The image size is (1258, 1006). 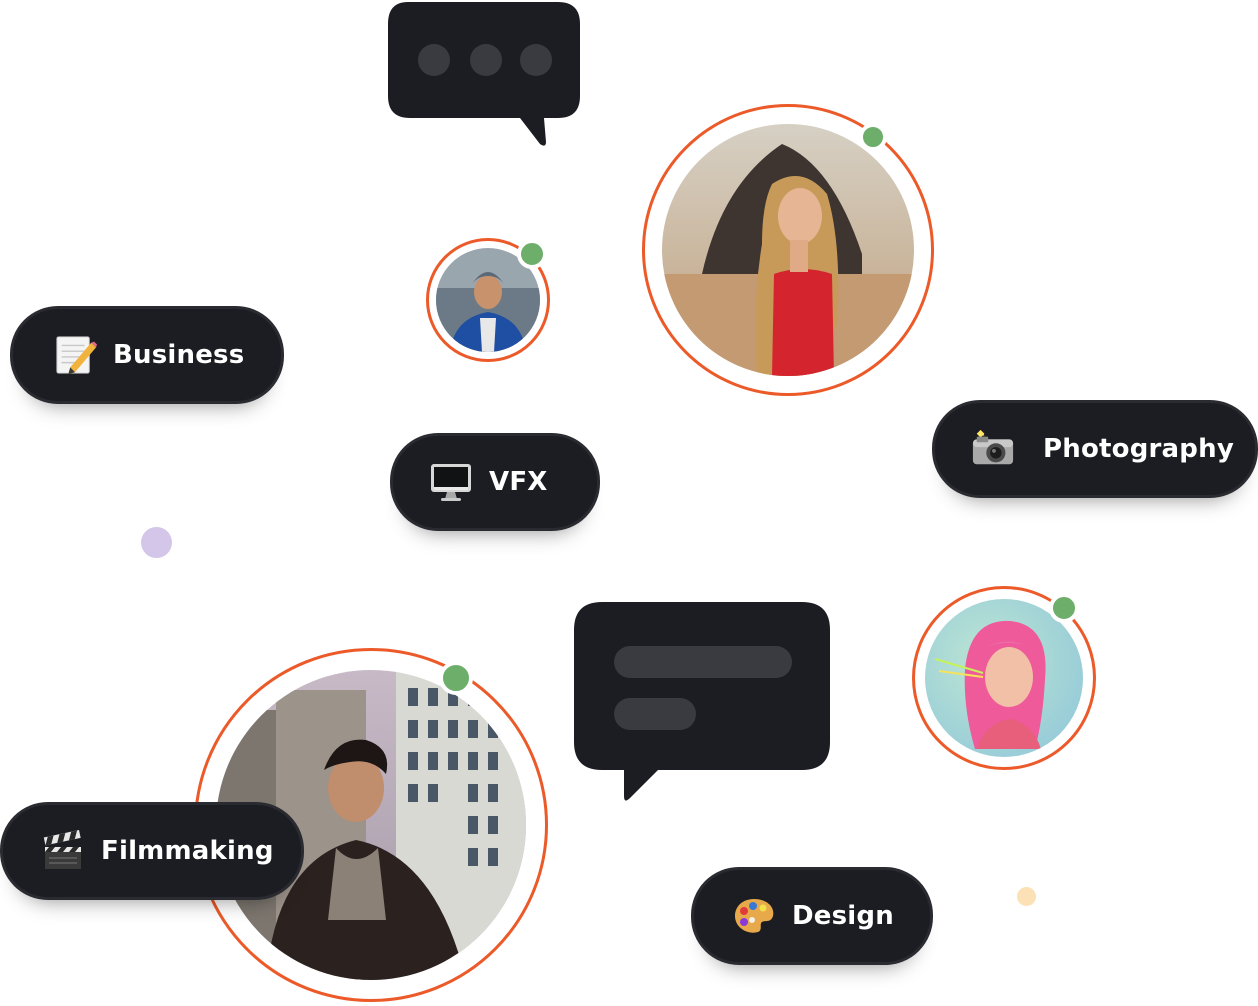 I want to click on typing-dots-icon, so click(x=484, y=74).